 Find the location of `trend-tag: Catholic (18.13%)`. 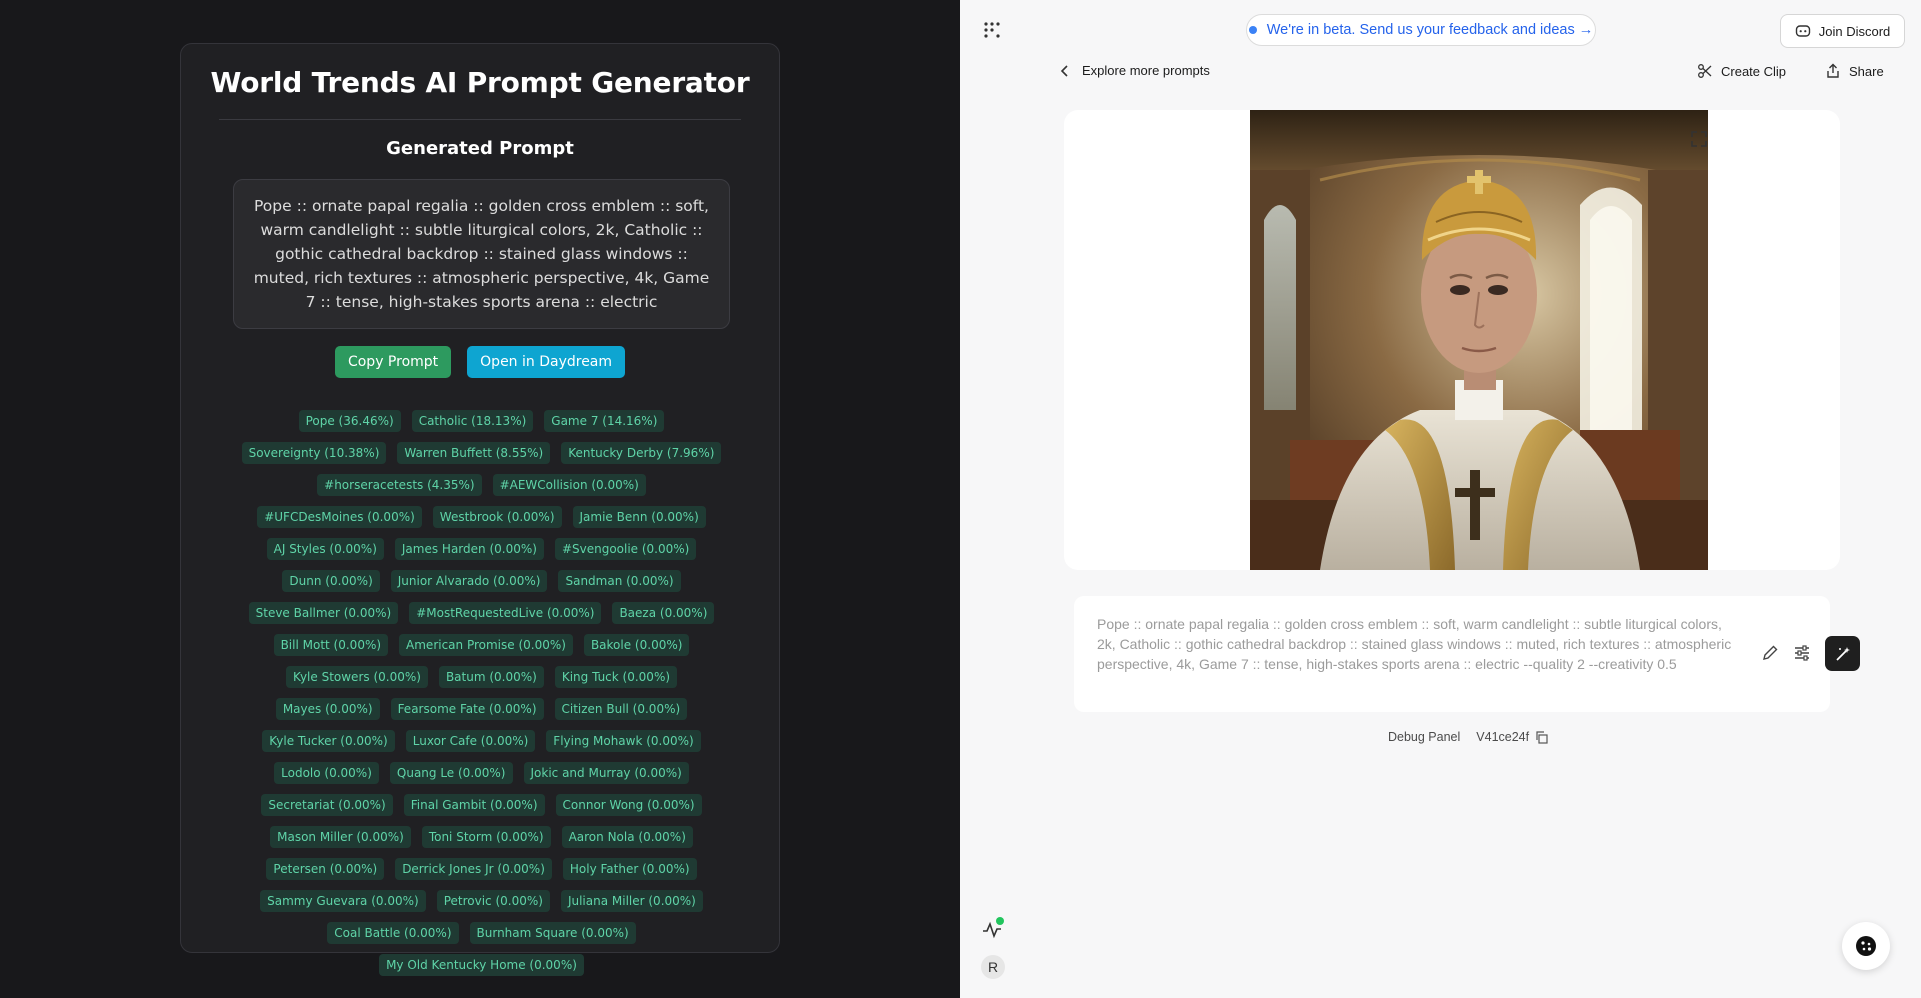

trend-tag: Catholic (18.13%) is located at coordinates (472, 421).